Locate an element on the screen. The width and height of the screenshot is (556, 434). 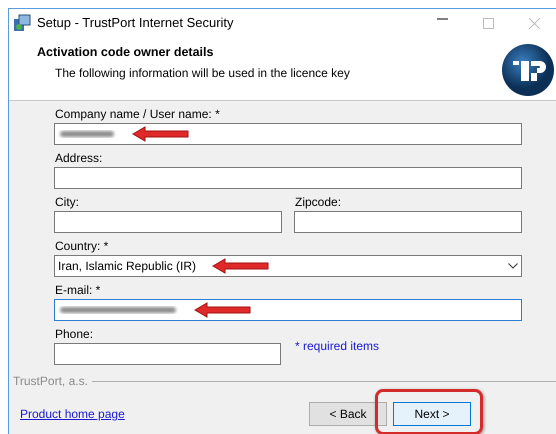
country-dropdown: Iran, Islamic Republic (IR) is located at coordinates (288, 266).